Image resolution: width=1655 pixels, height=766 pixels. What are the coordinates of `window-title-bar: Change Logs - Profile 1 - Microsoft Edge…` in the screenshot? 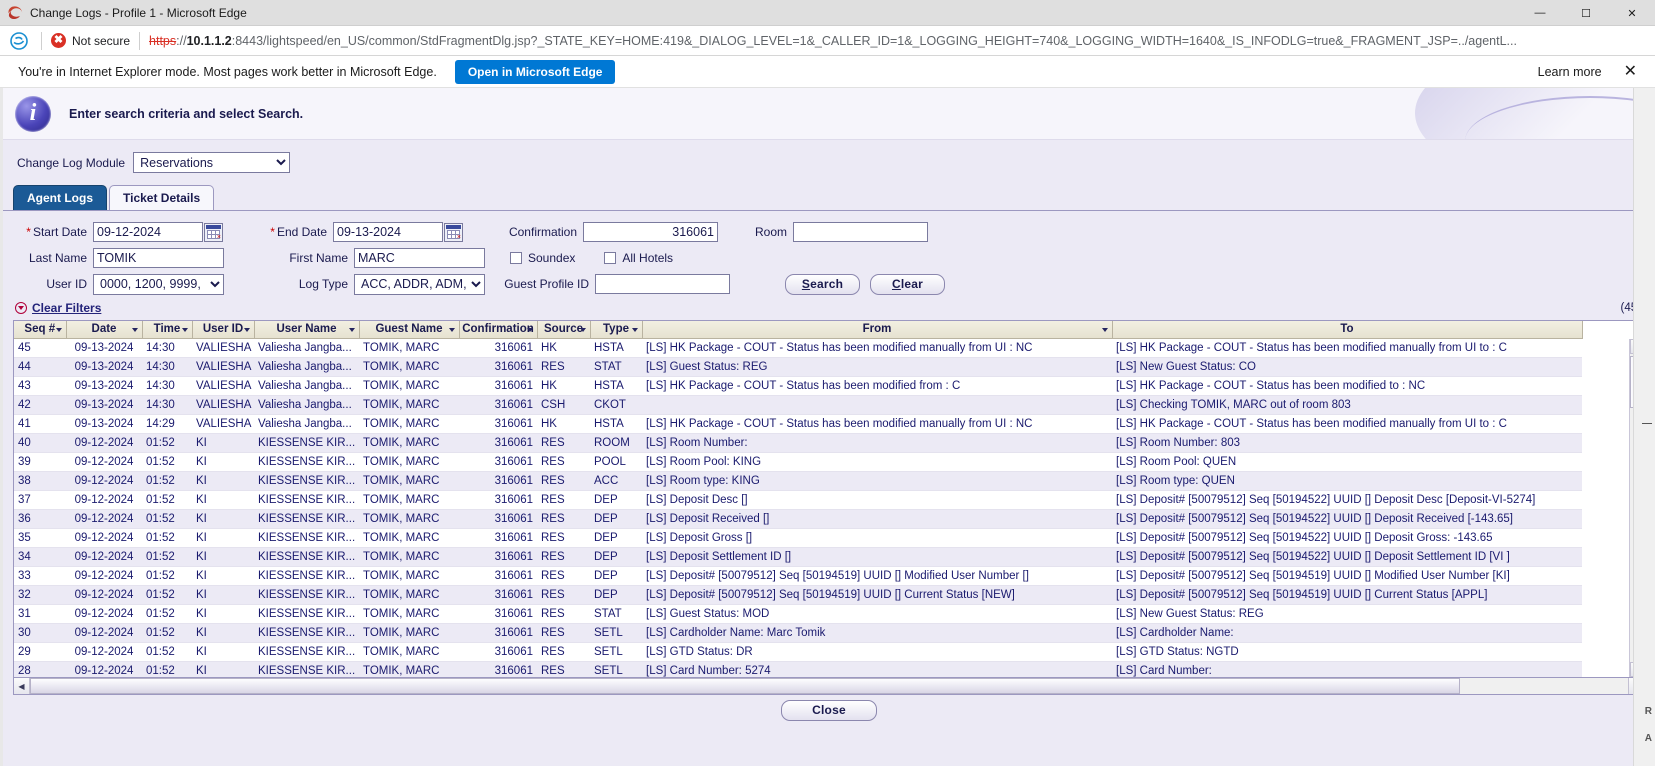 It's located at (827, 13).